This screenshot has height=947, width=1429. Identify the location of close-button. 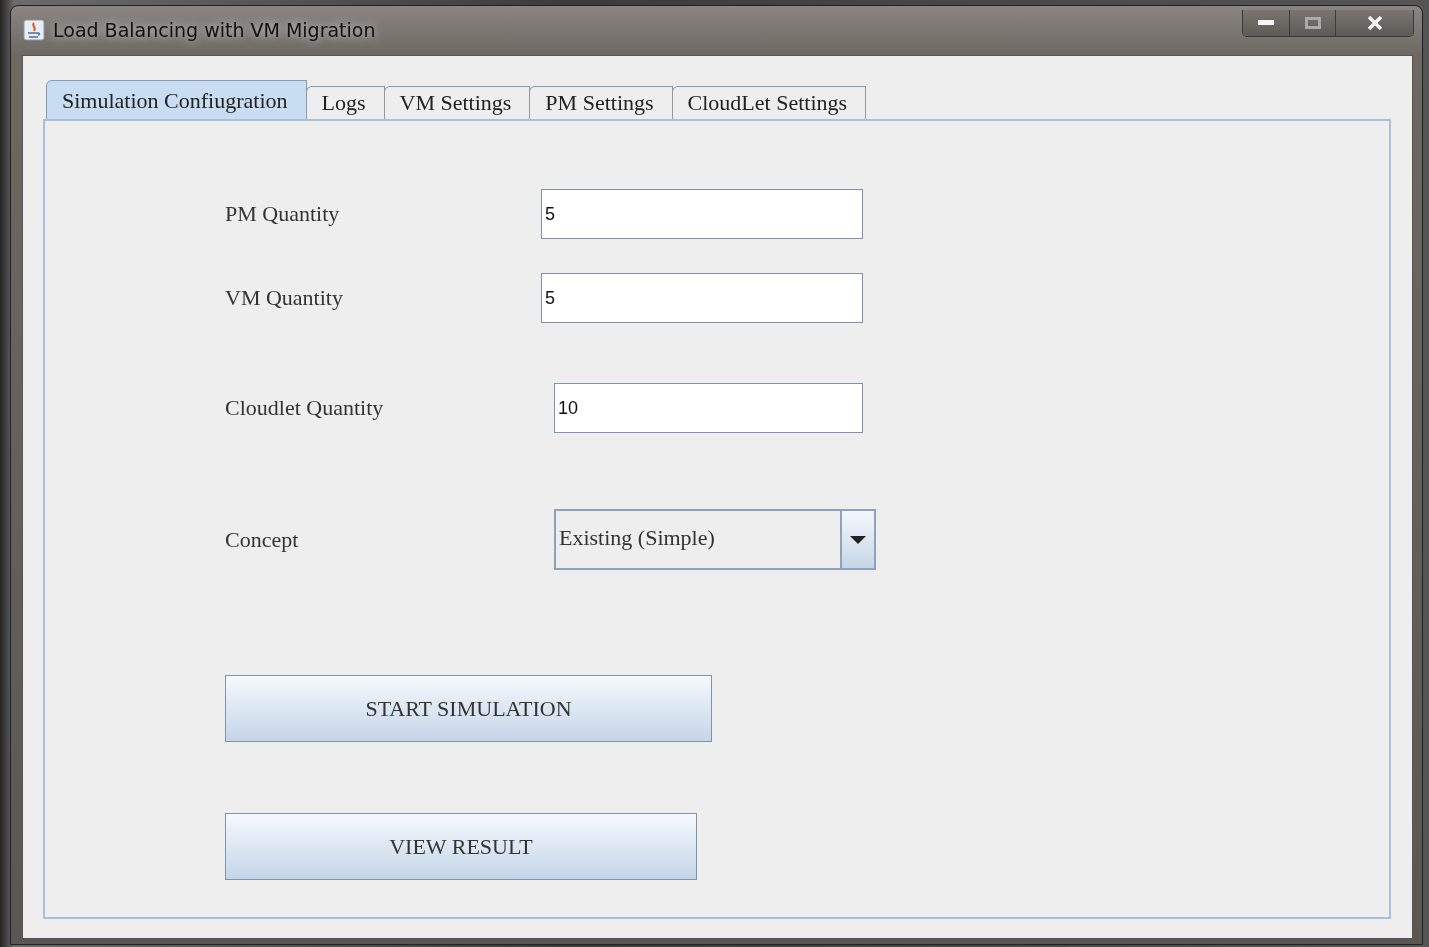
(1374, 22).